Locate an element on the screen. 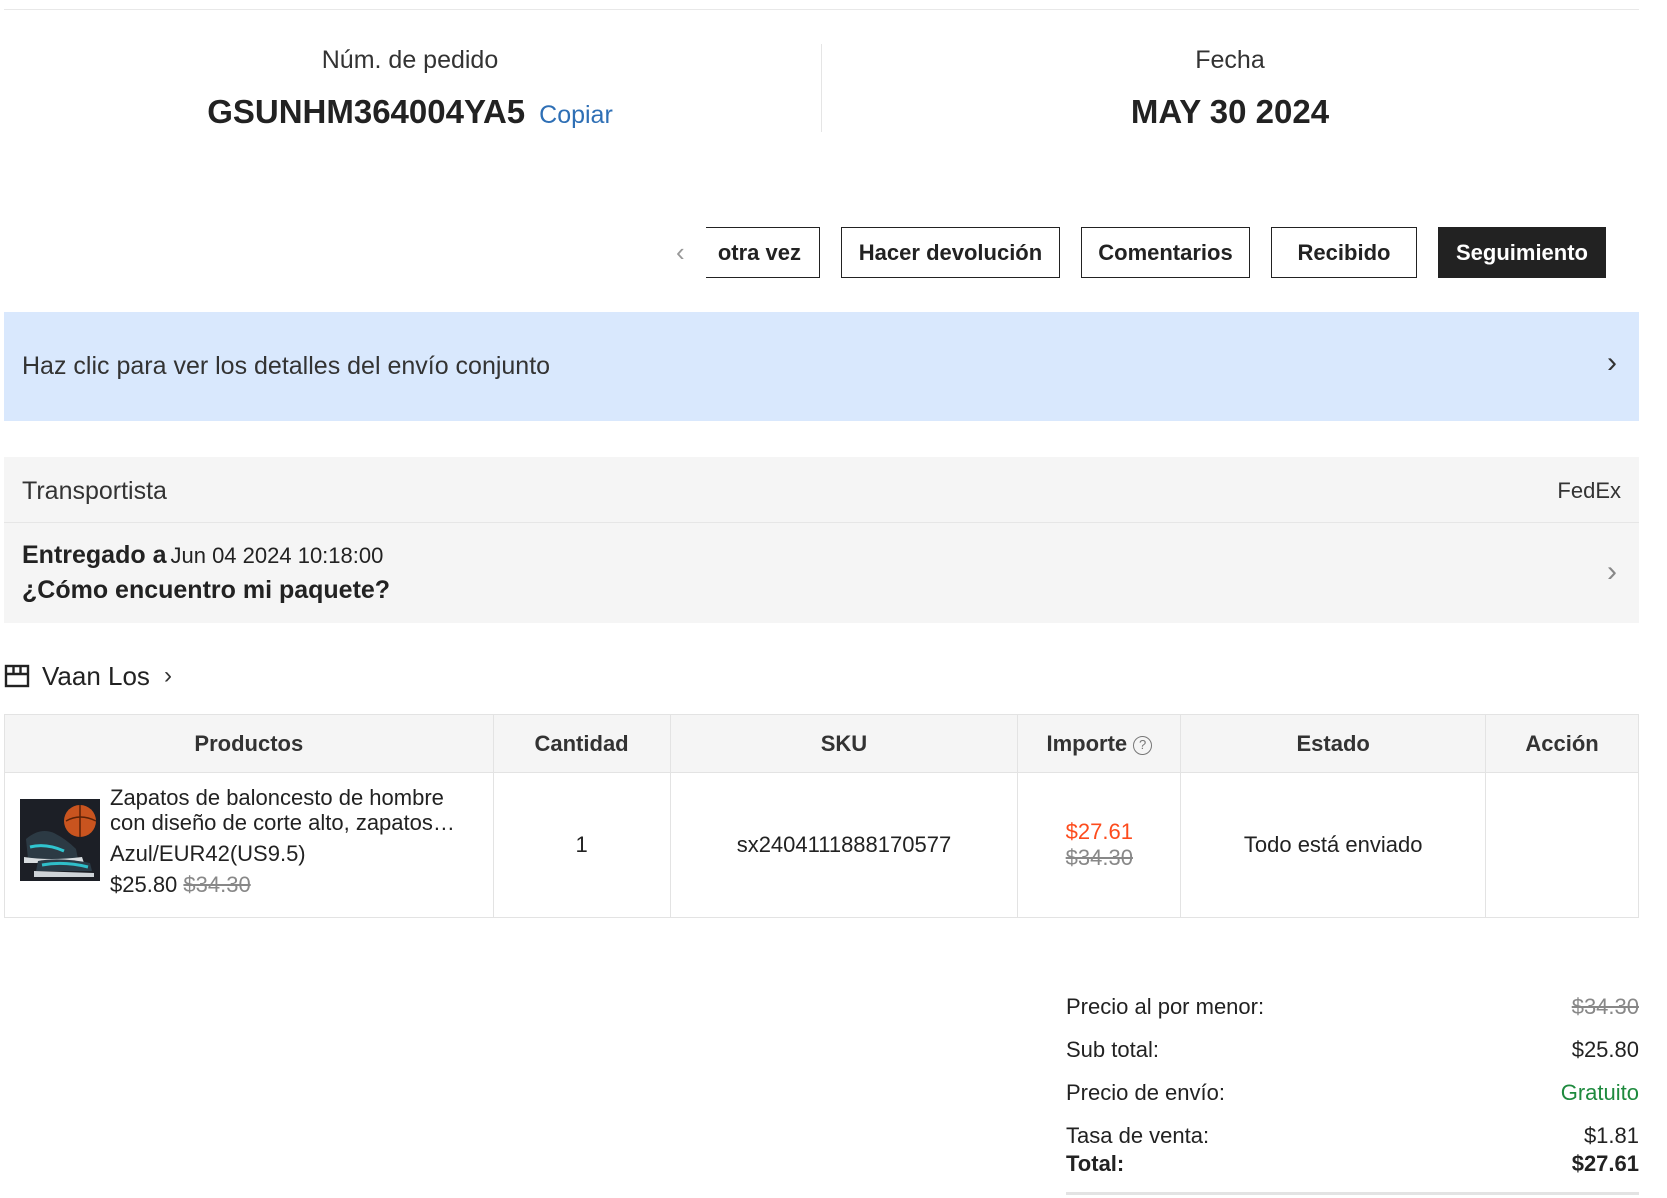  copy-button: Copiar is located at coordinates (576, 115).